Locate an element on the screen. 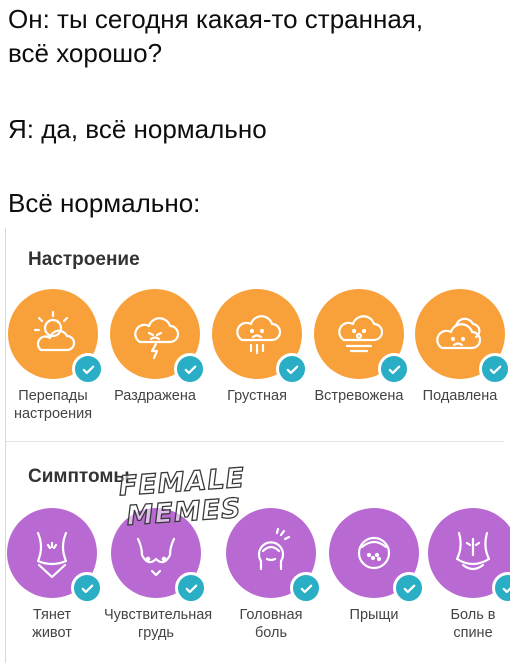 This screenshot has height=663, width=510. mood-item-depressed: Подавлена is located at coordinates (459, 347).